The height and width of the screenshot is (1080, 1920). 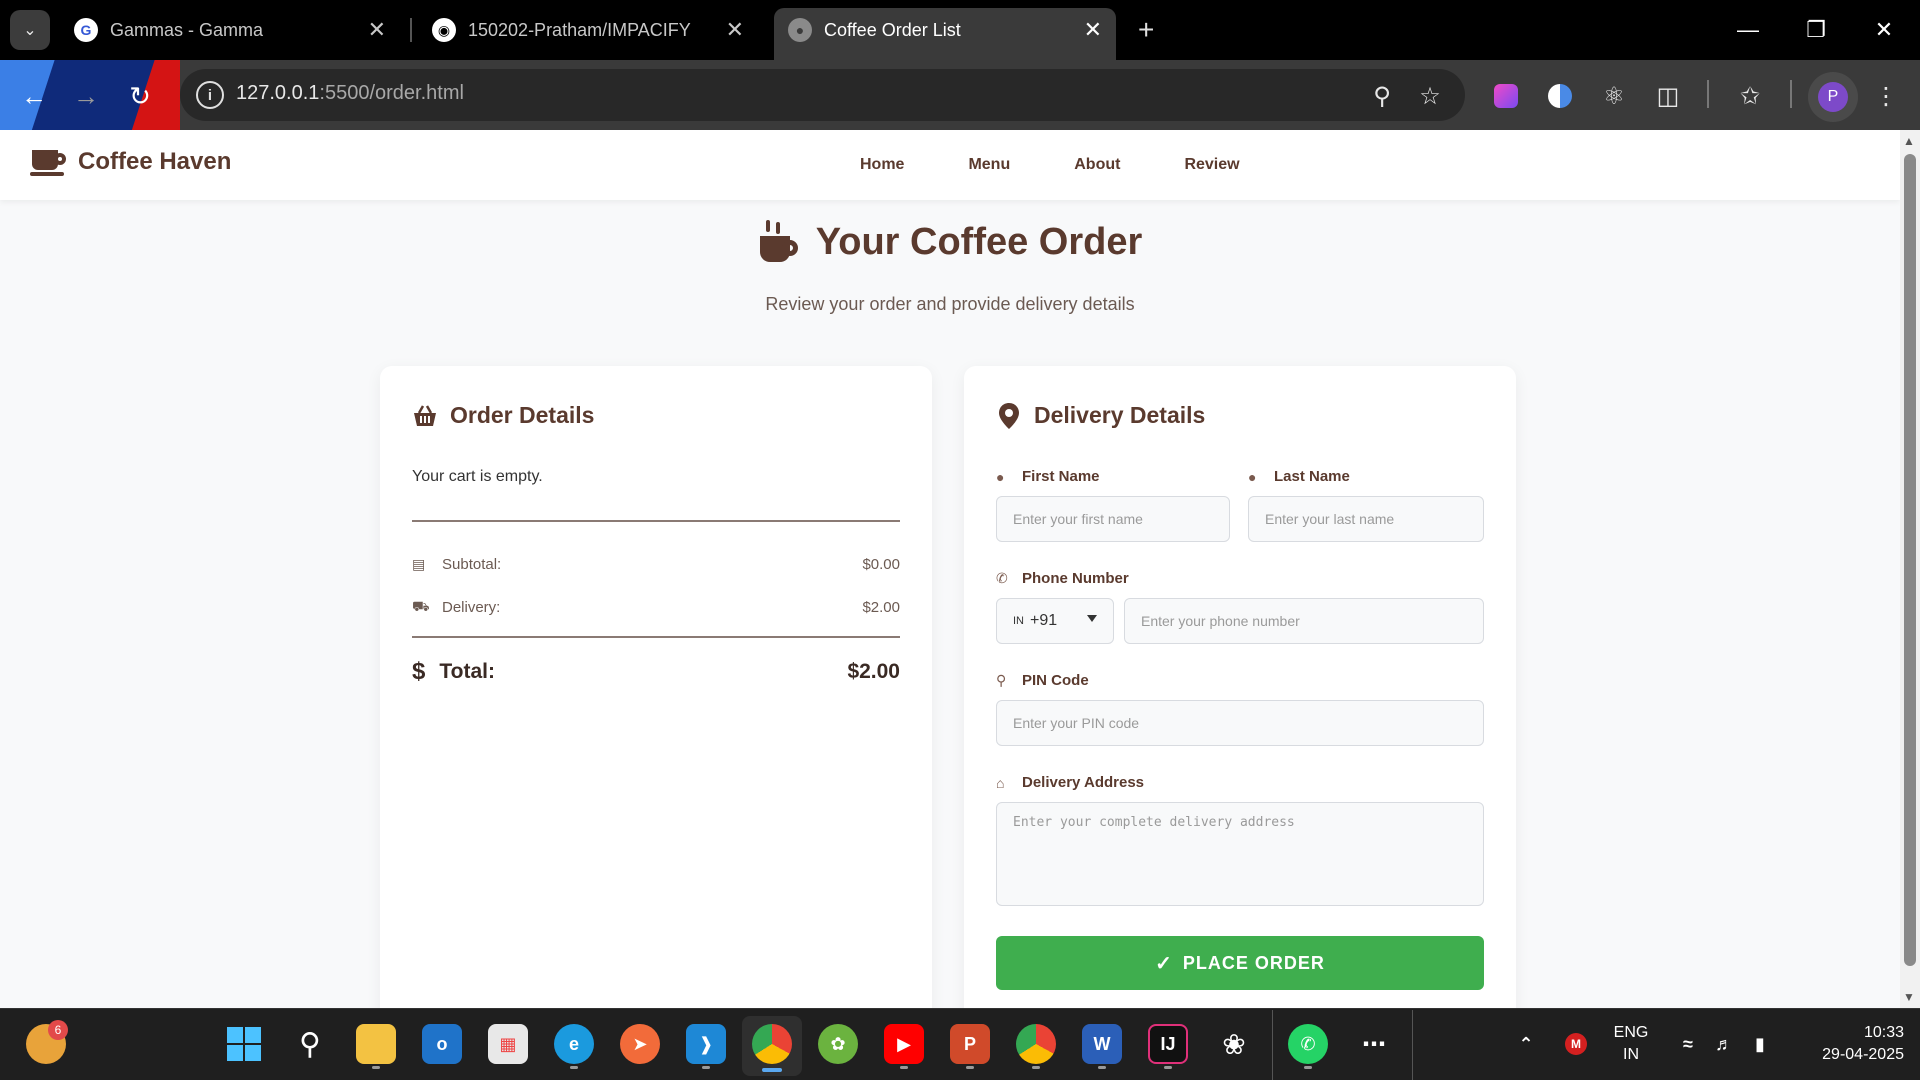 I want to click on url-text: 127.0.0.1:5500/order.html, so click(x=350, y=93).